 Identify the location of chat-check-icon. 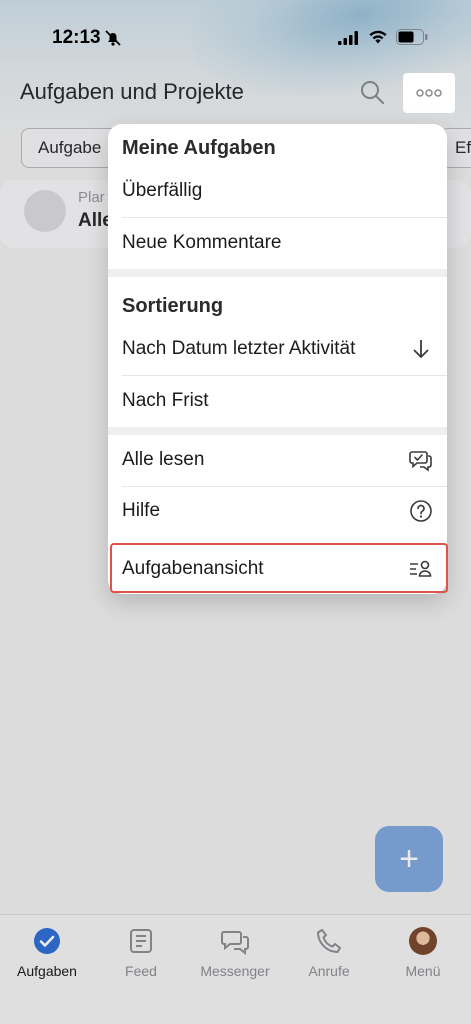
(420, 461).